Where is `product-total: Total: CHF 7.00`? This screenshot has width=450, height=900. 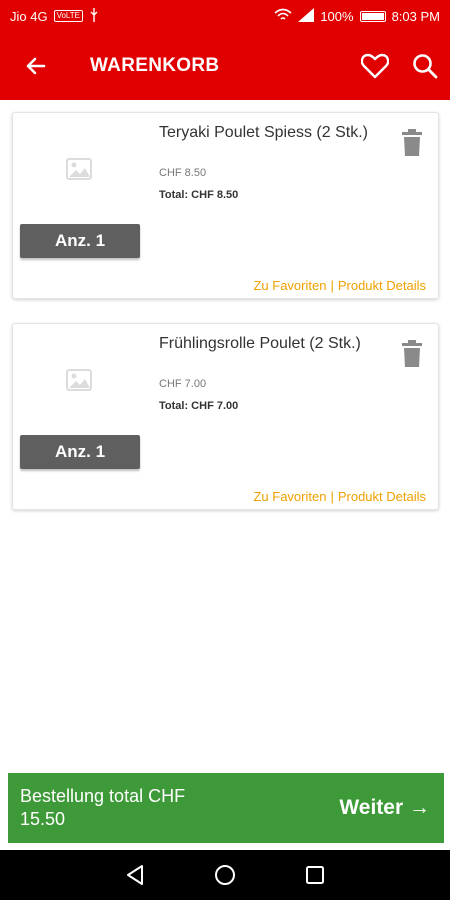
product-total: Total: CHF 7.00 is located at coordinates (199, 406).